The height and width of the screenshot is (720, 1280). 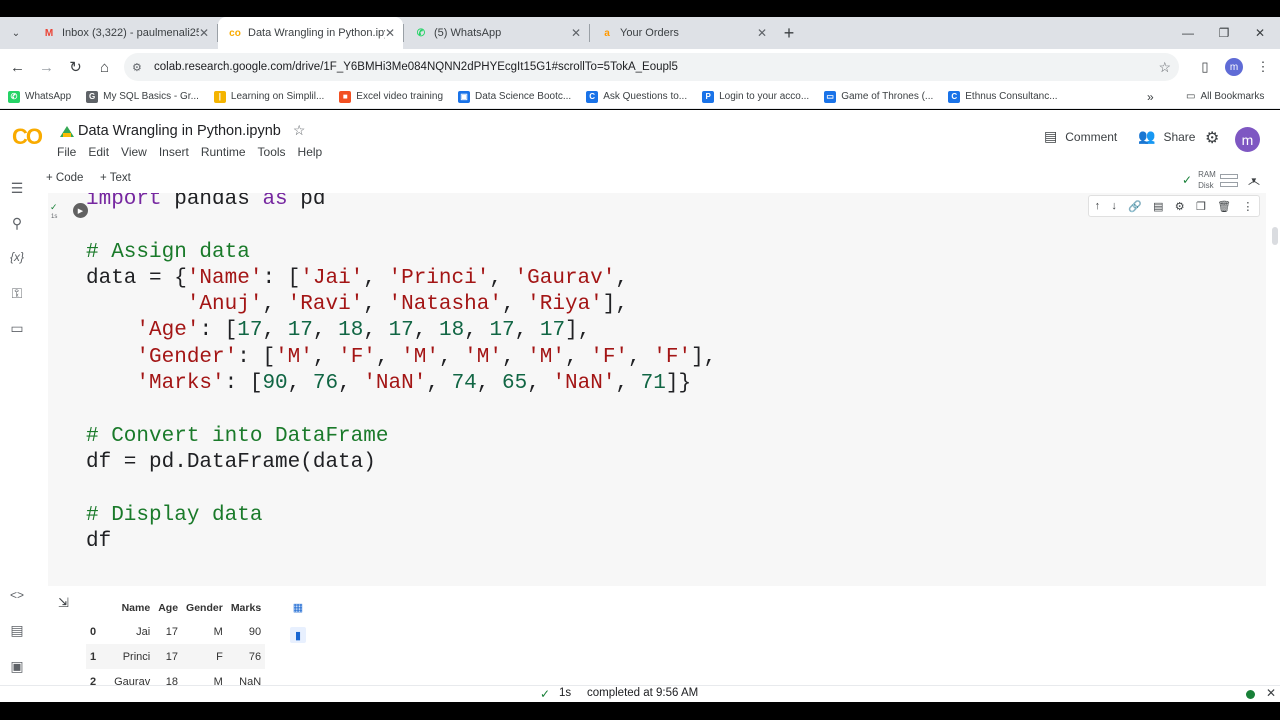 I want to click on code-token: 'Riya', so click(x=565, y=305).